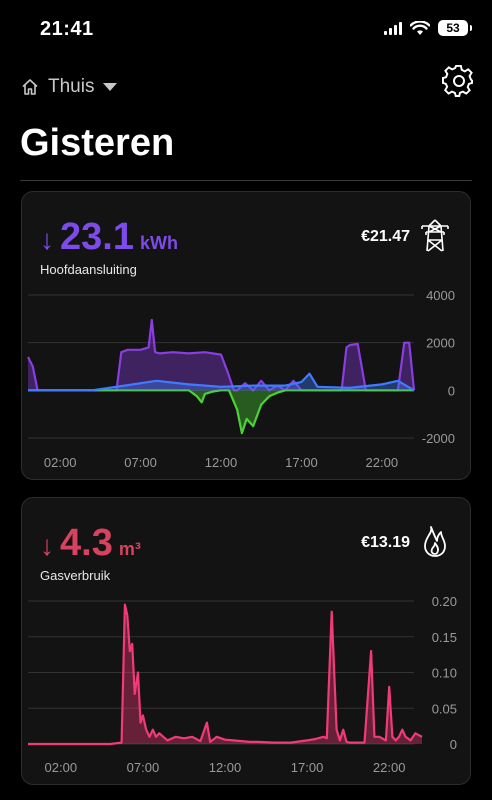  What do you see at coordinates (440, 343) in the screenshot?
I see `electricity-chart-y-tick-label: 2000` at bounding box center [440, 343].